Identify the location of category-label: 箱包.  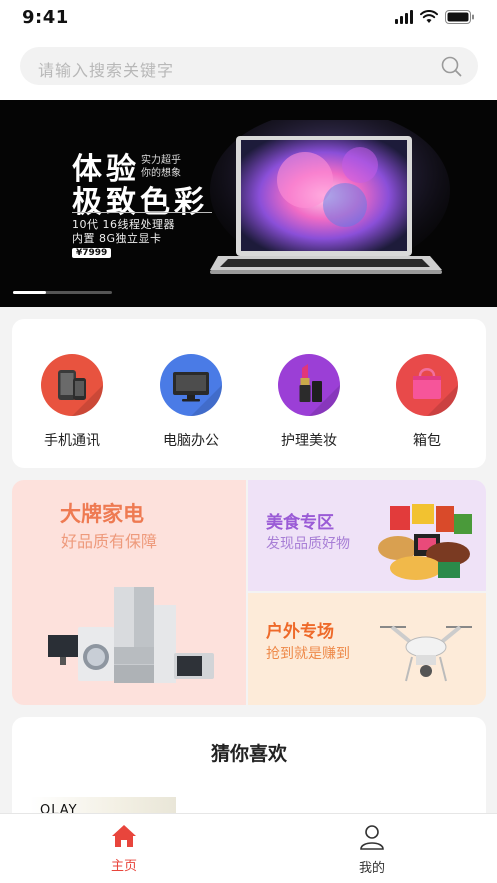
(427, 441).